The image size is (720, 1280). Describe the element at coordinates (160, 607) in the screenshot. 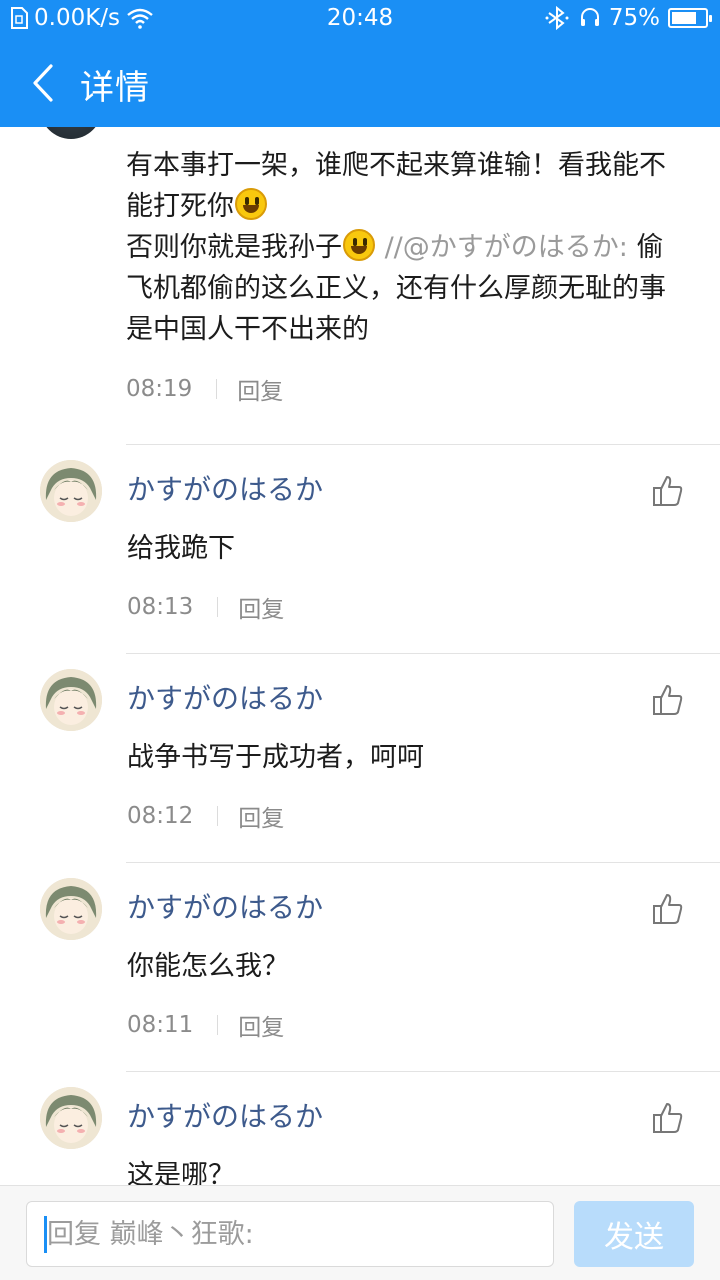

I see `reply-time: 08:13` at that location.